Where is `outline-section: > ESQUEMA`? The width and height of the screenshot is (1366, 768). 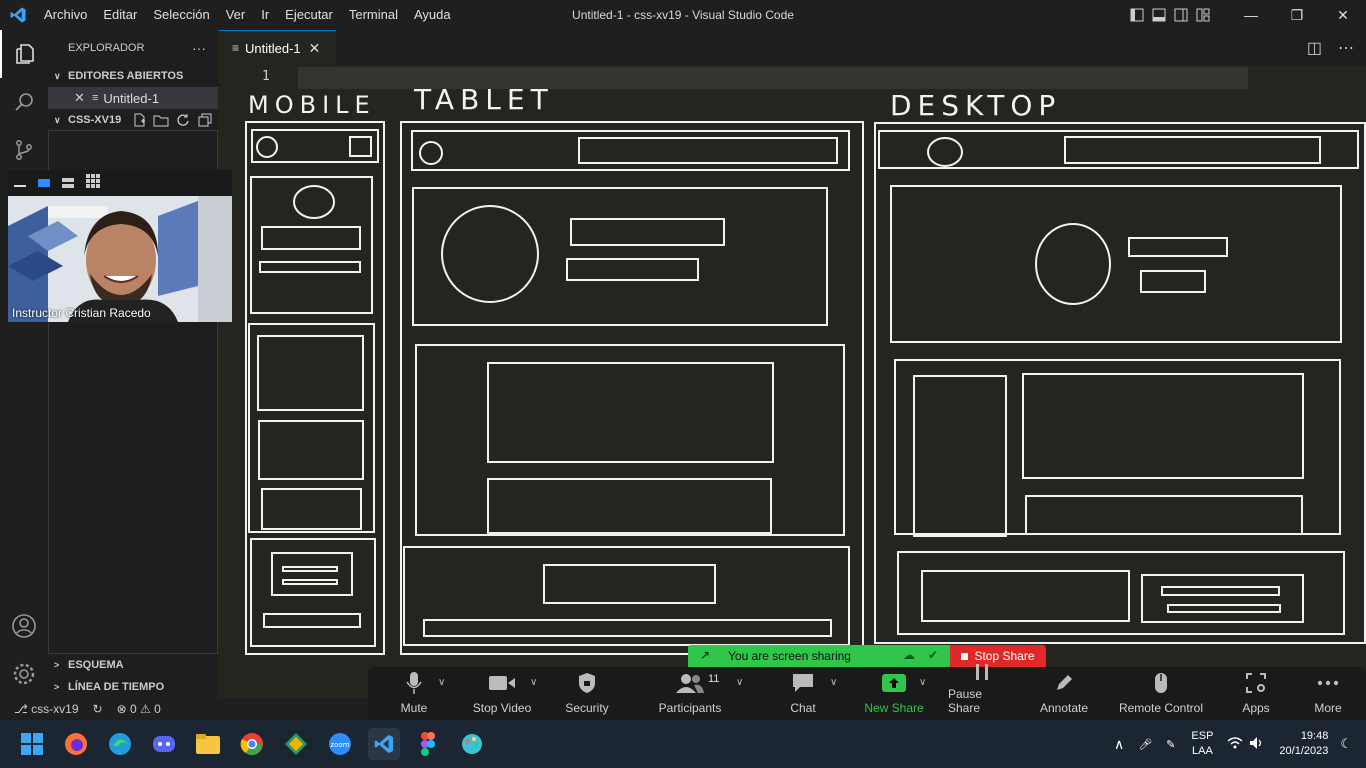 outline-section: > ESQUEMA is located at coordinates (133, 665).